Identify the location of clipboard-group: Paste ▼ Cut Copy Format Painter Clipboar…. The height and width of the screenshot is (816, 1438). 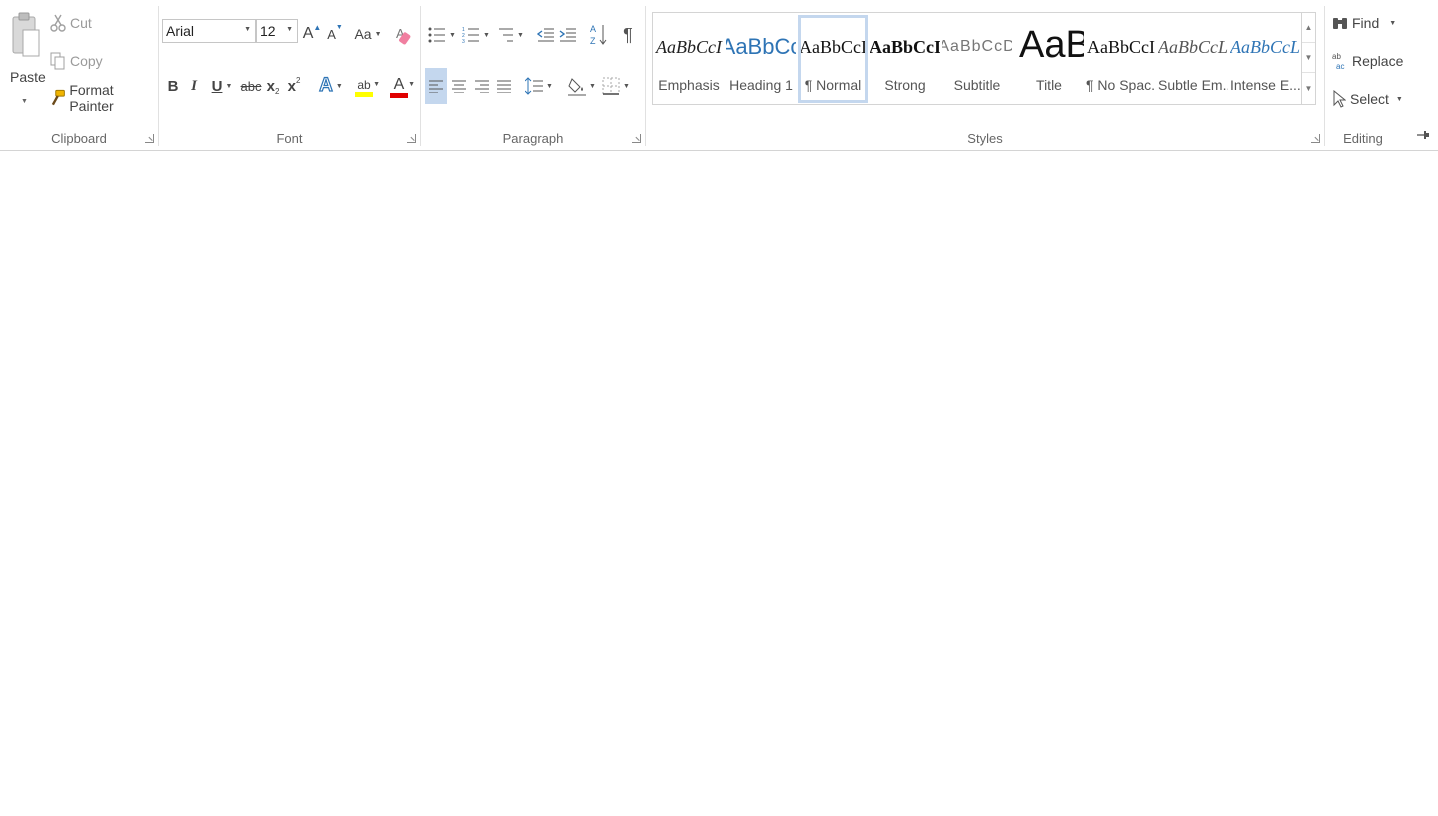
(79, 75).